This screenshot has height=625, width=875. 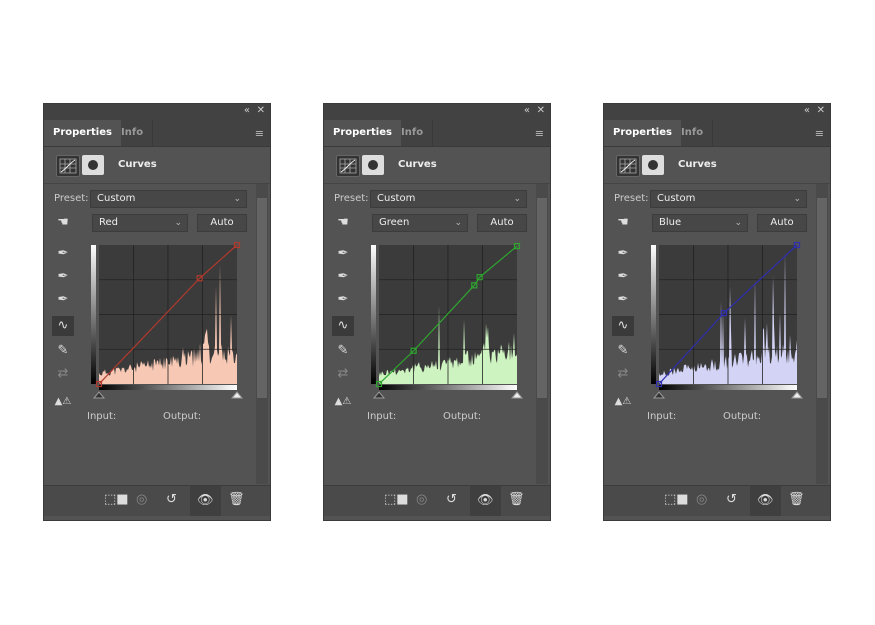 I want to click on chevron-down-icon: ⌄, so click(x=738, y=223).